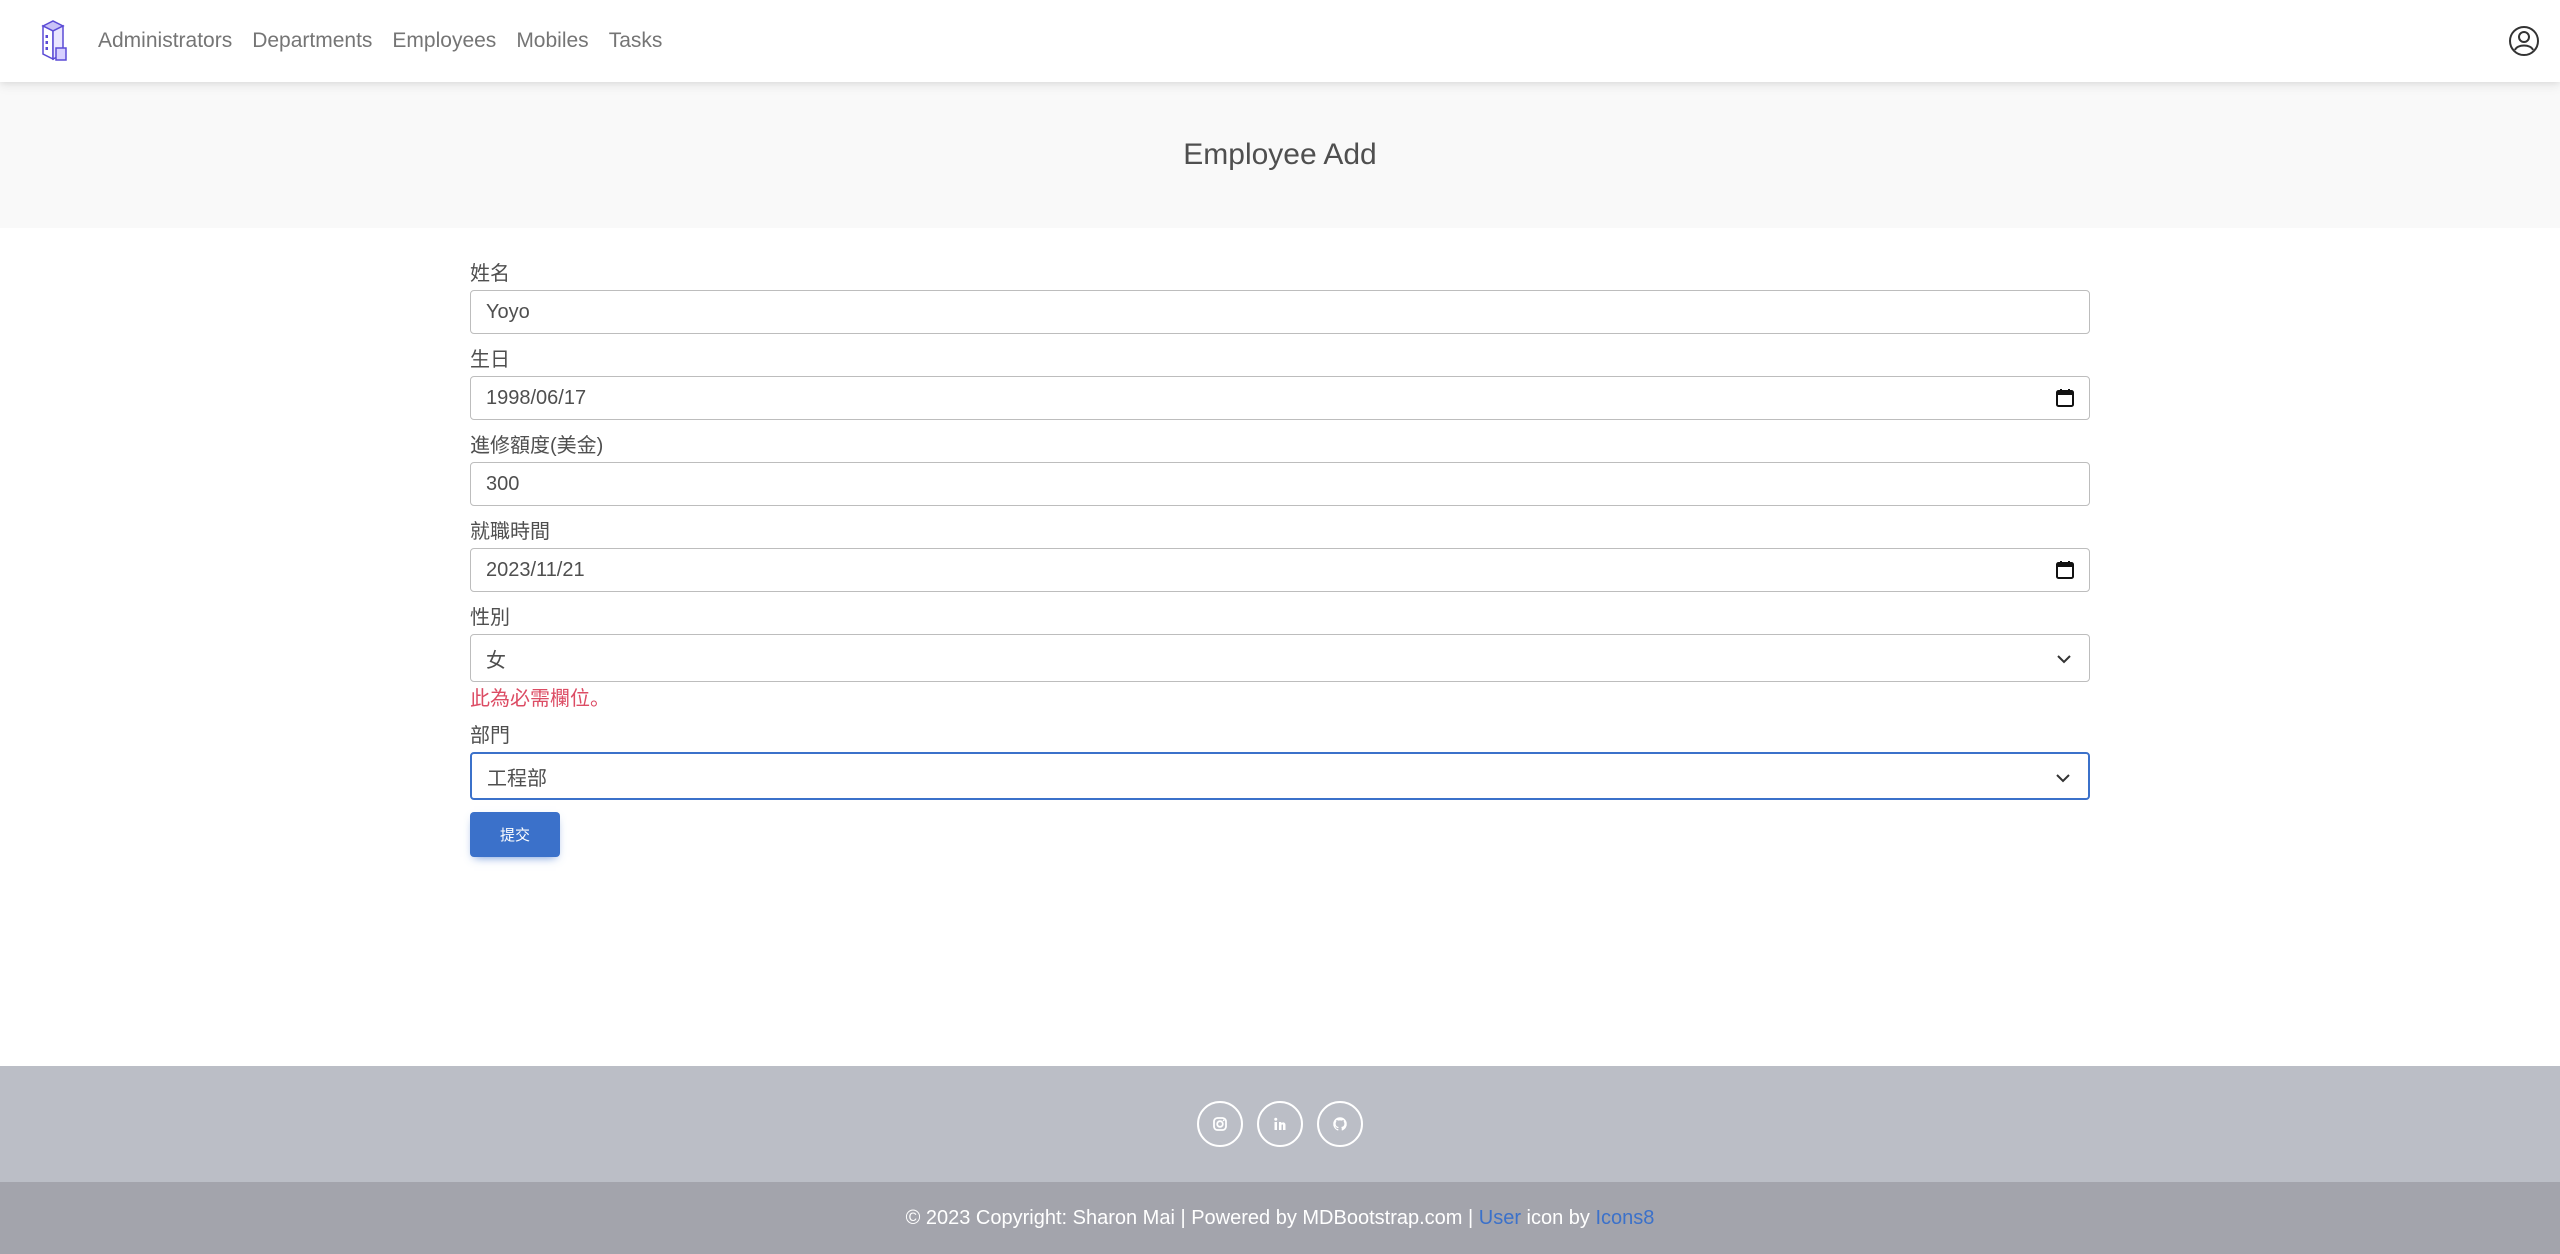 The image size is (2560, 1254). What do you see at coordinates (53, 41) in the screenshot?
I see `brand-logo-icon` at bounding box center [53, 41].